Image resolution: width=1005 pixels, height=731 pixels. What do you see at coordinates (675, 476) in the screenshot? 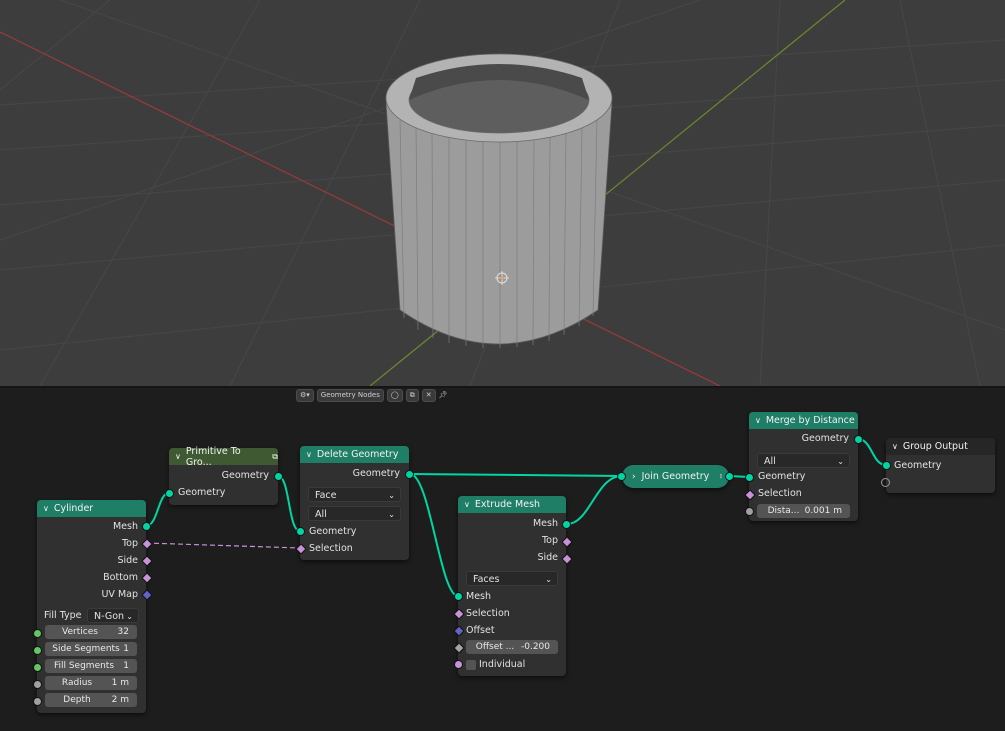
I see `node-join-geometry: › Join Geometry ⦂` at bounding box center [675, 476].